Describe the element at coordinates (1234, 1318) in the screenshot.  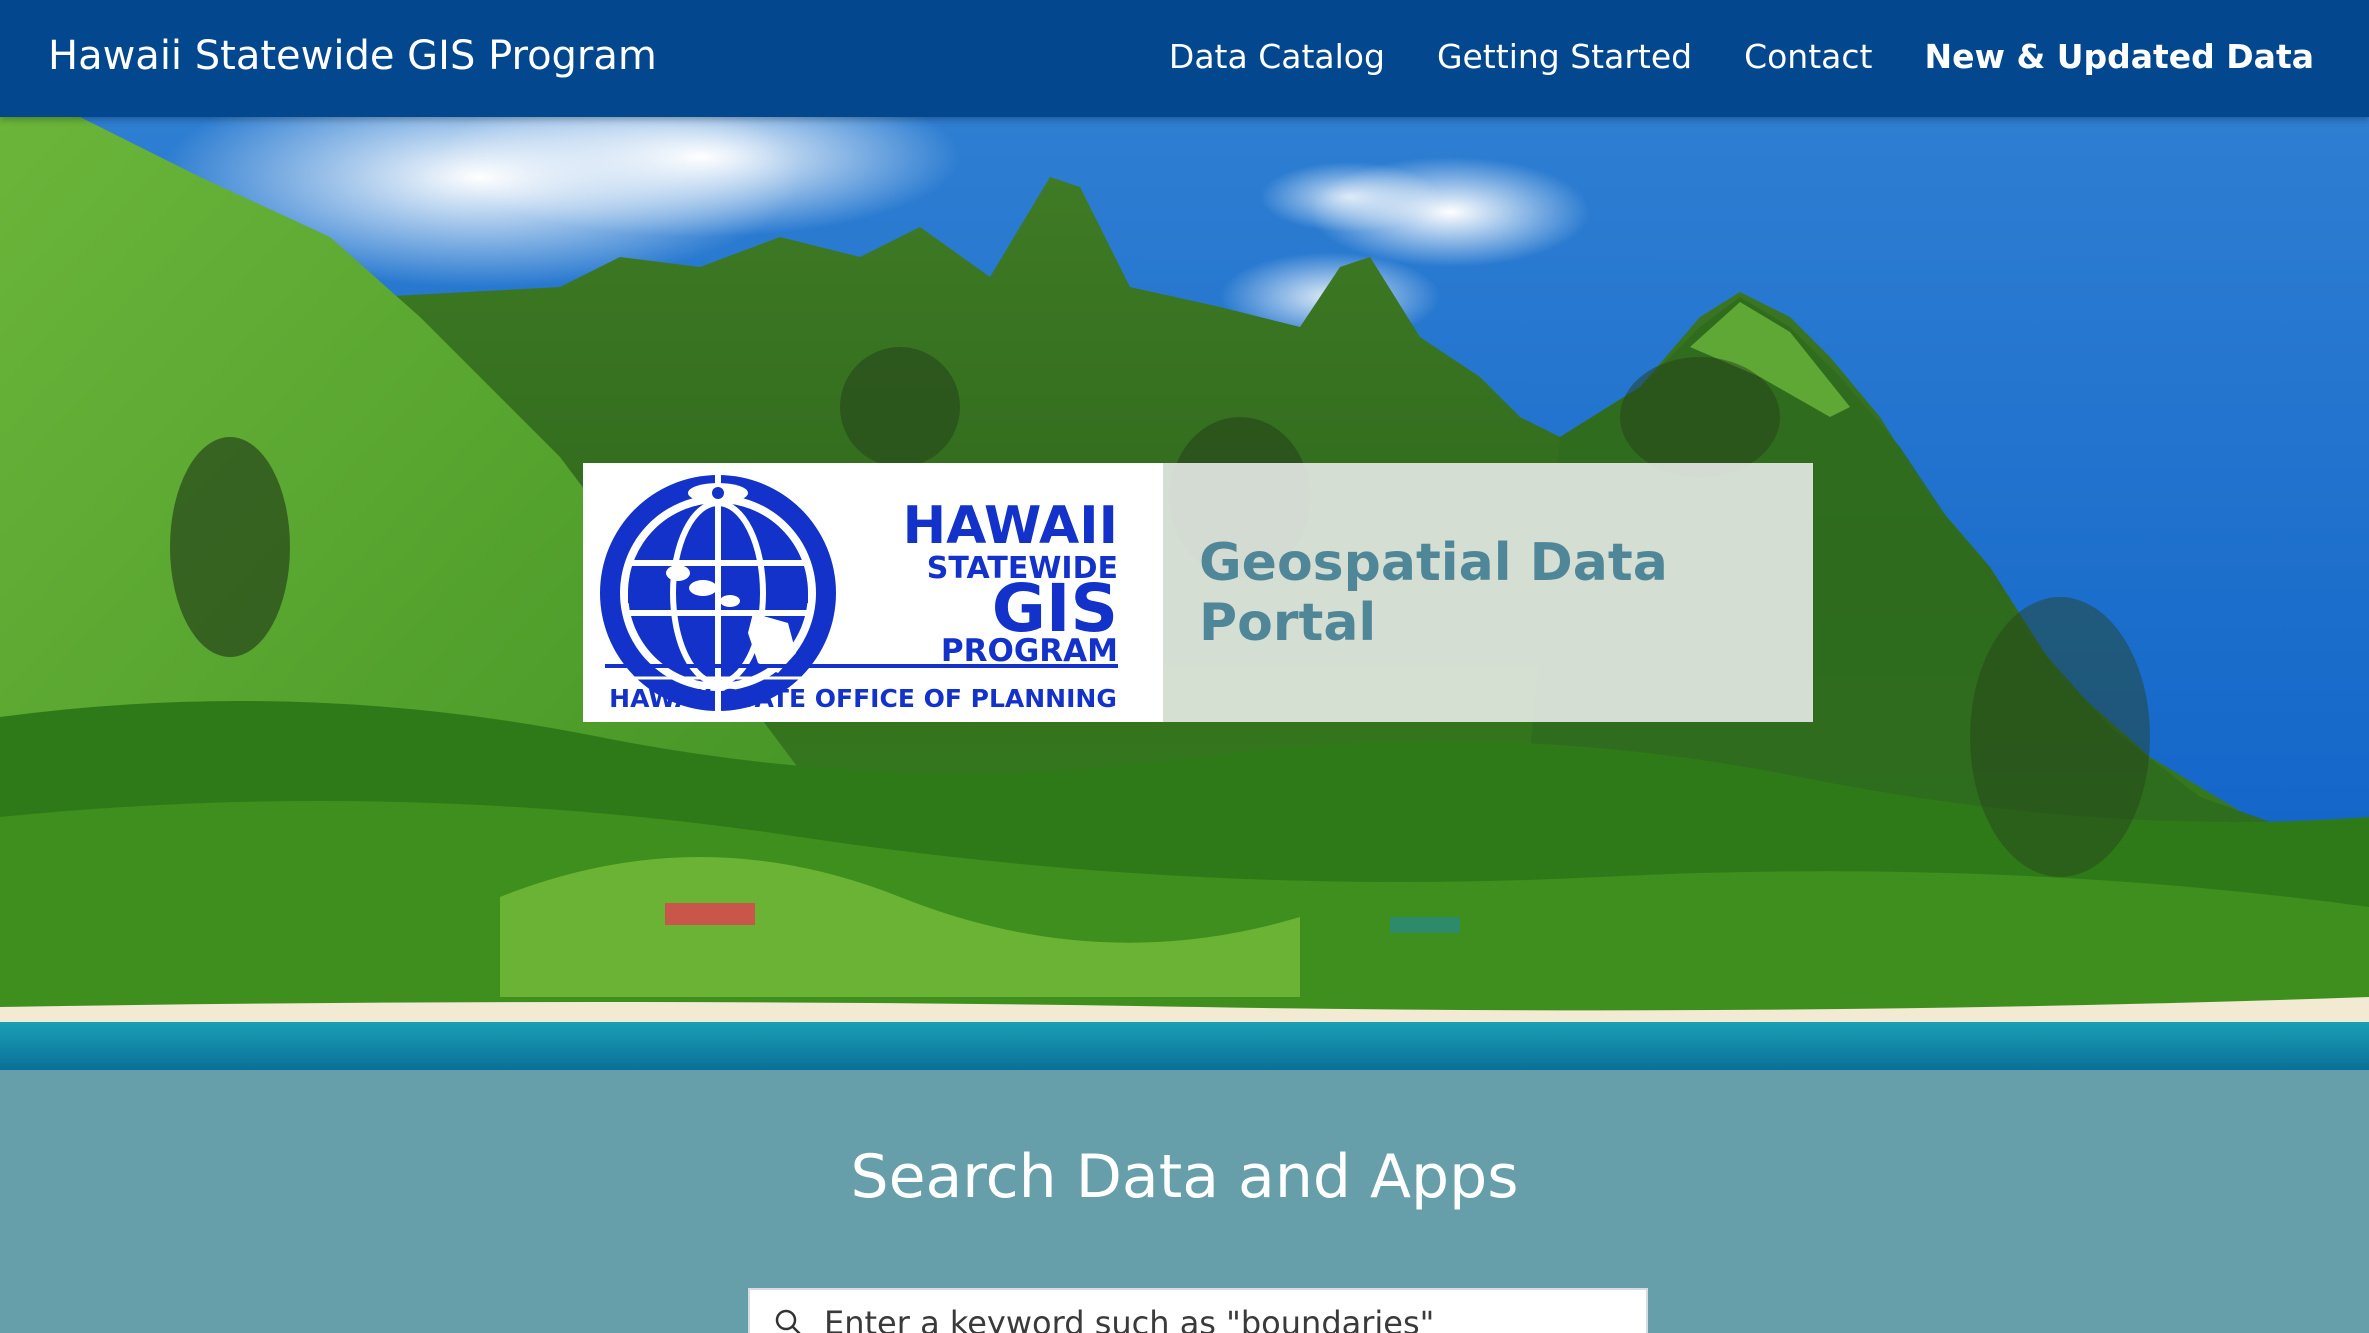
I see `search-input` at that location.